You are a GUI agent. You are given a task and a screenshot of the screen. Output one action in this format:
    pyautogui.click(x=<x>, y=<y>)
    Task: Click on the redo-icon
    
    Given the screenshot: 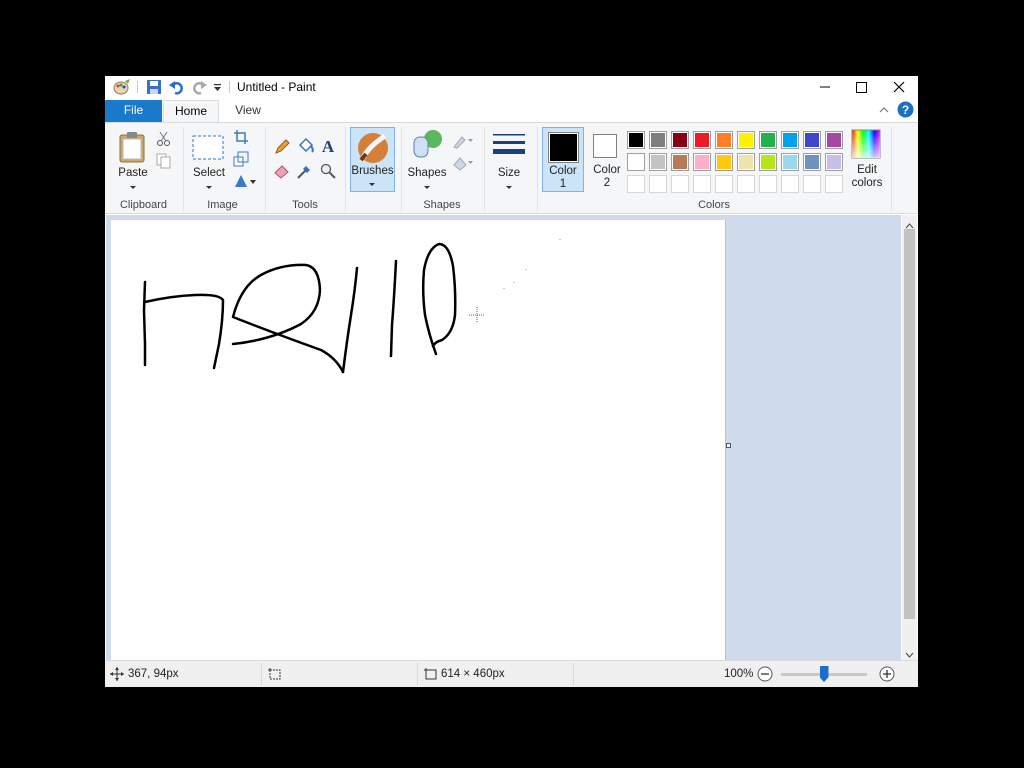 What is the action you would take?
    pyautogui.click(x=199, y=87)
    